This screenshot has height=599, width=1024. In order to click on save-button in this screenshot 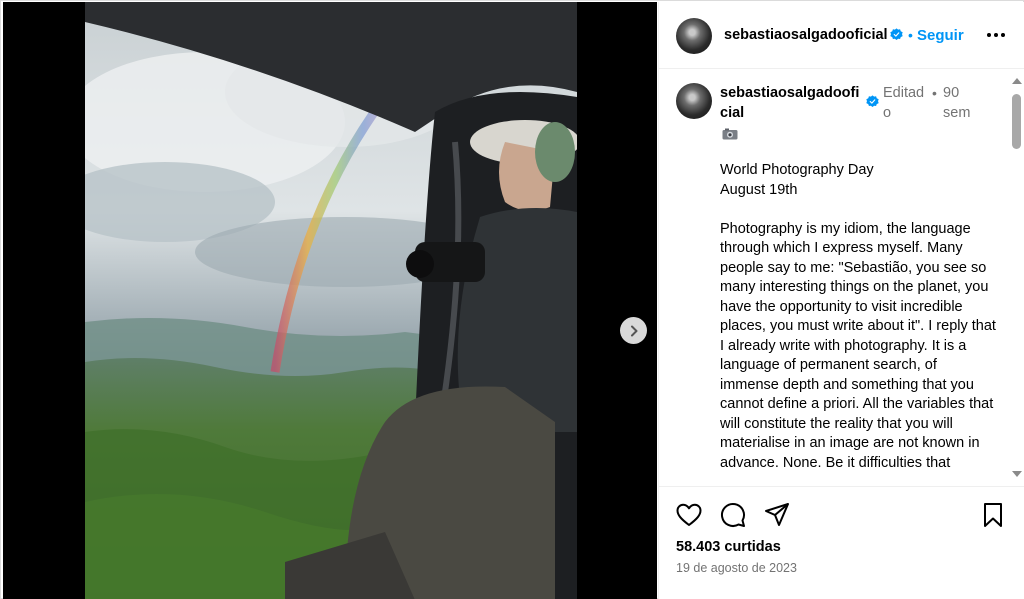, I will do `click(993, 515)`.